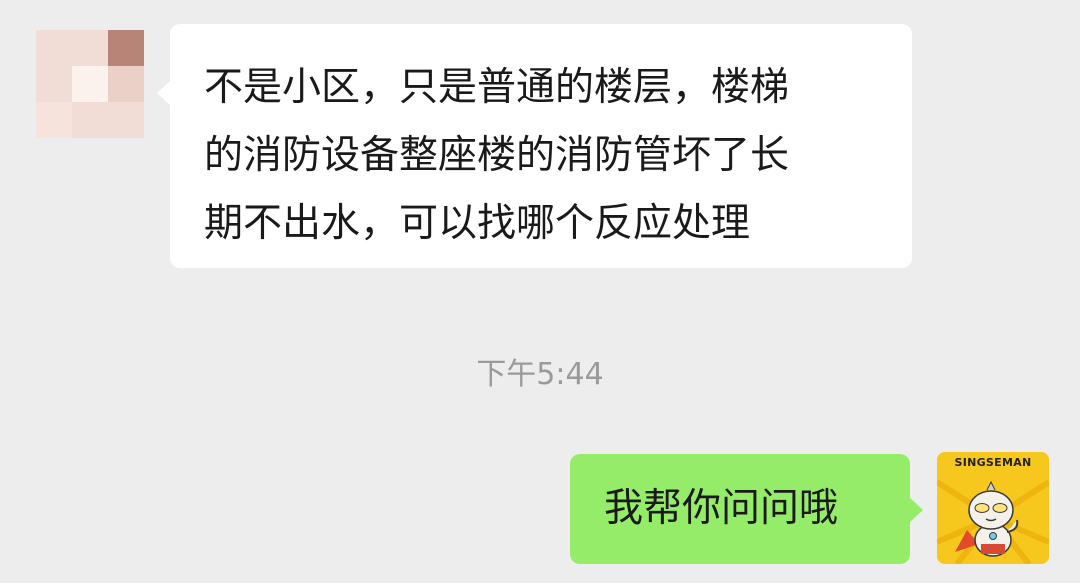  What do you see at coordinates (721, 508) in the screenshot?
I see `message-text: 我帮你问问哦` at bounding box center [721, 508].